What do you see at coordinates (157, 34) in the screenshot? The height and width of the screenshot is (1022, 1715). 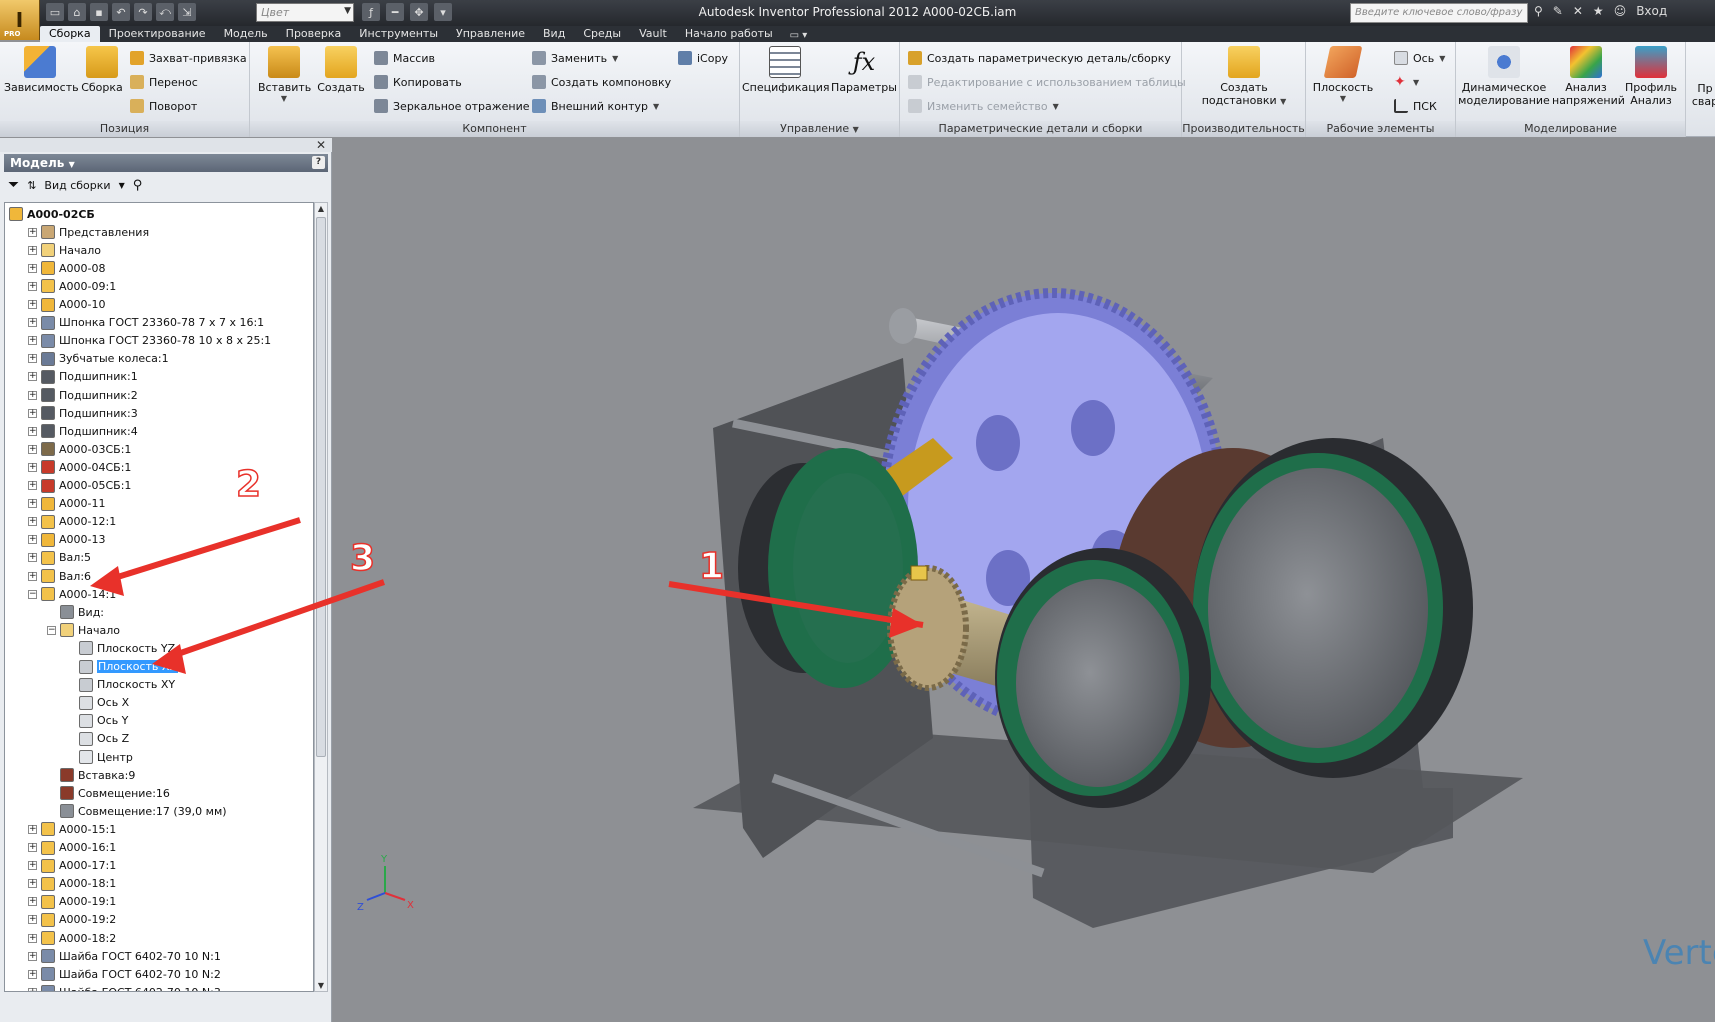 I see `tab-design: Проектирование` at bounding box center [157, 34].